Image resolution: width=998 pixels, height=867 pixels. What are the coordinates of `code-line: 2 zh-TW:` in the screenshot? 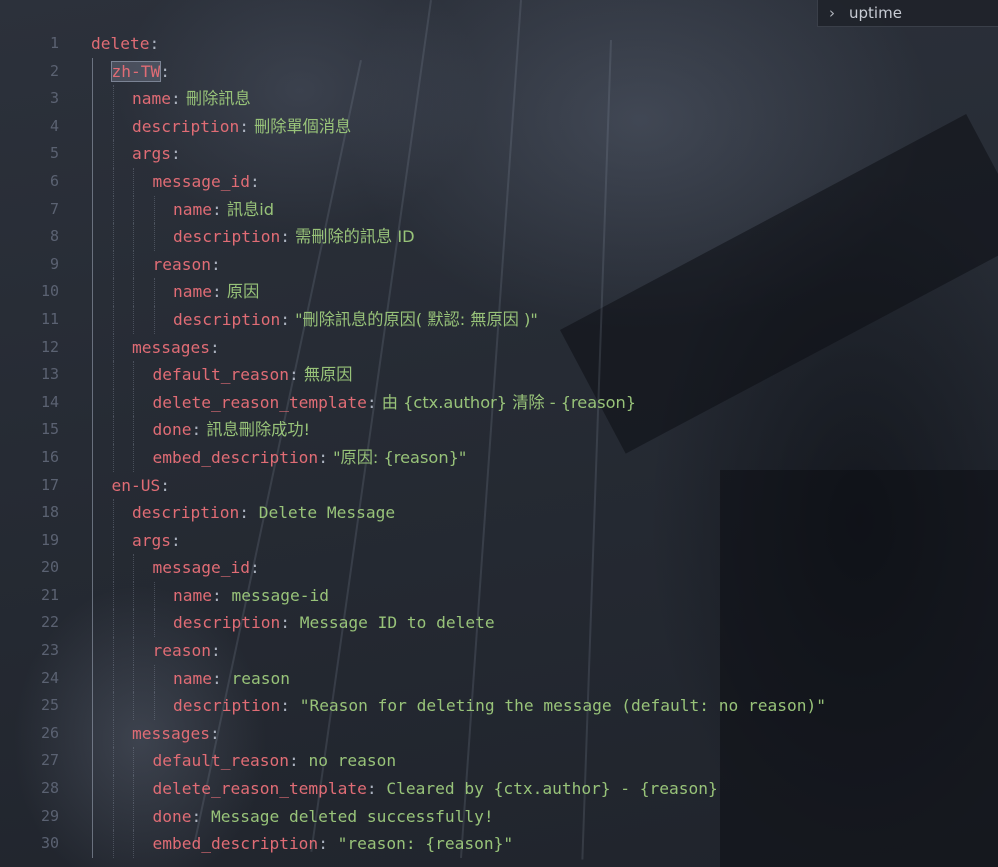 It's located at (499, 71).